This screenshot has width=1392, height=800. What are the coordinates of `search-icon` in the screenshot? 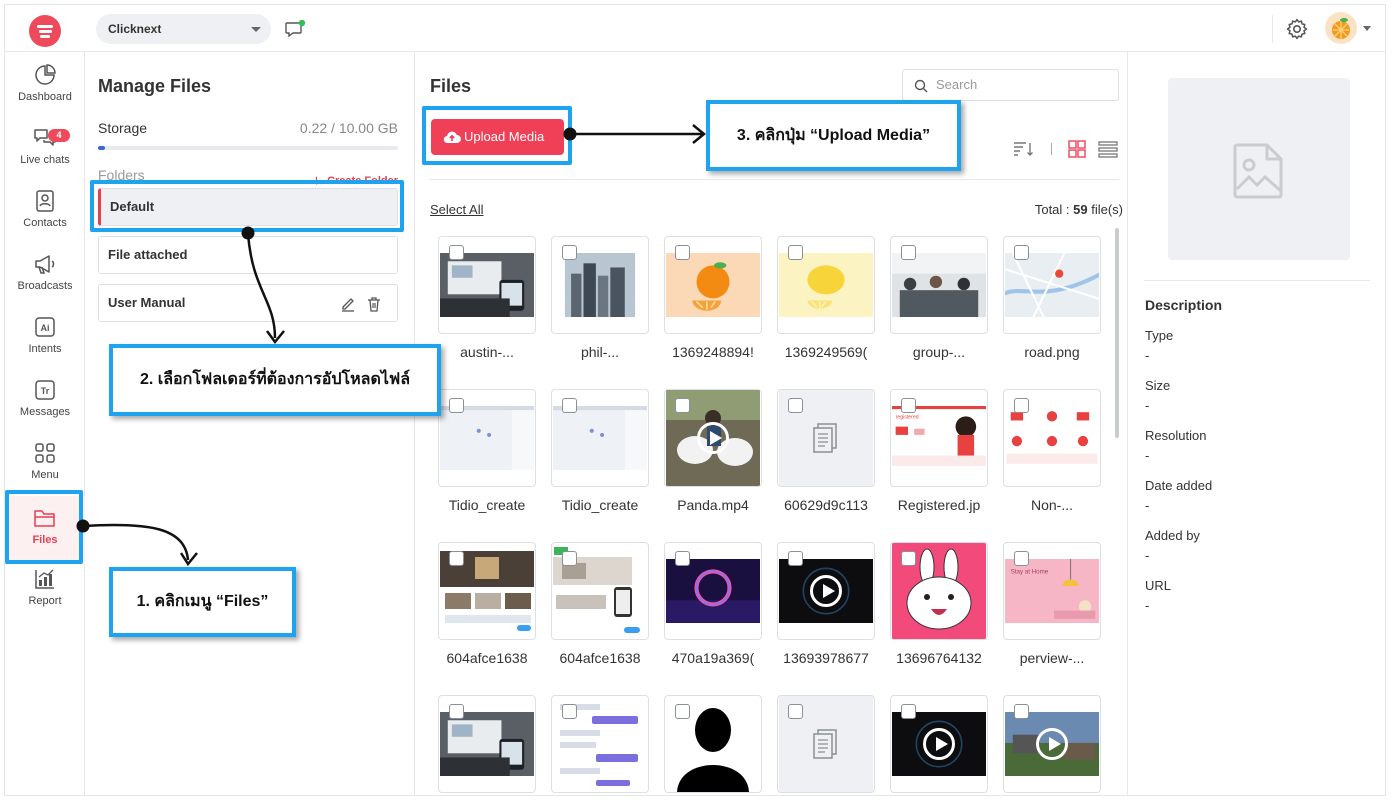 It's located at (921, 86).